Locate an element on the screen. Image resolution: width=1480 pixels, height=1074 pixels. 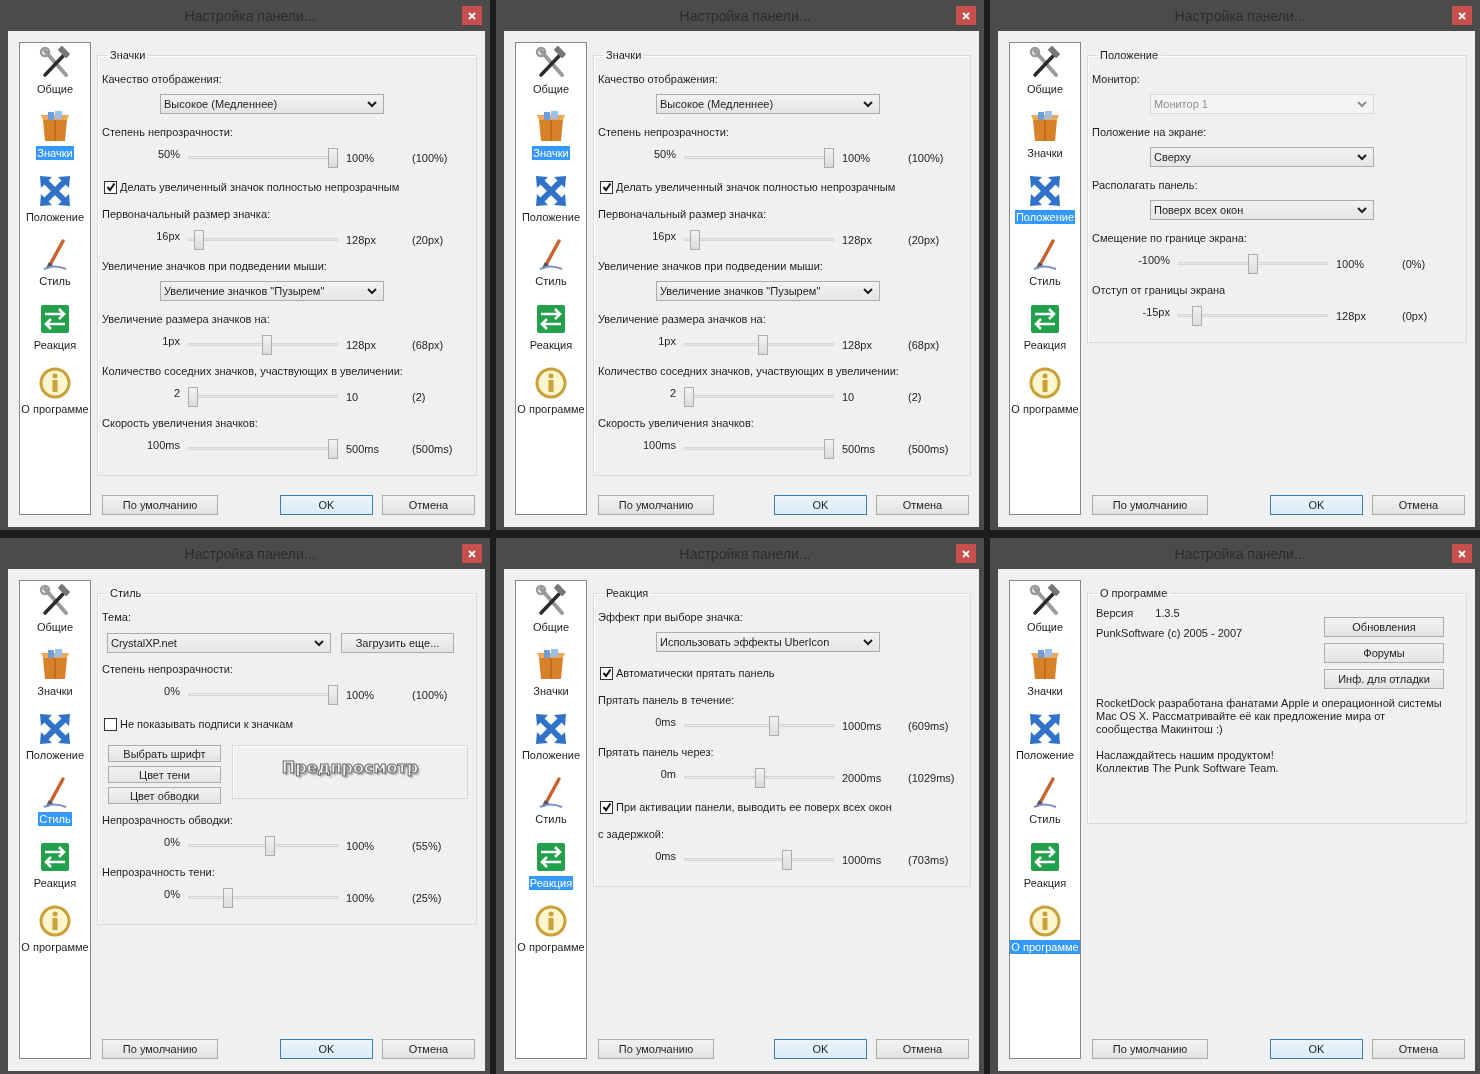
style-button: Цвет тени is located at coordinates (164, 774).